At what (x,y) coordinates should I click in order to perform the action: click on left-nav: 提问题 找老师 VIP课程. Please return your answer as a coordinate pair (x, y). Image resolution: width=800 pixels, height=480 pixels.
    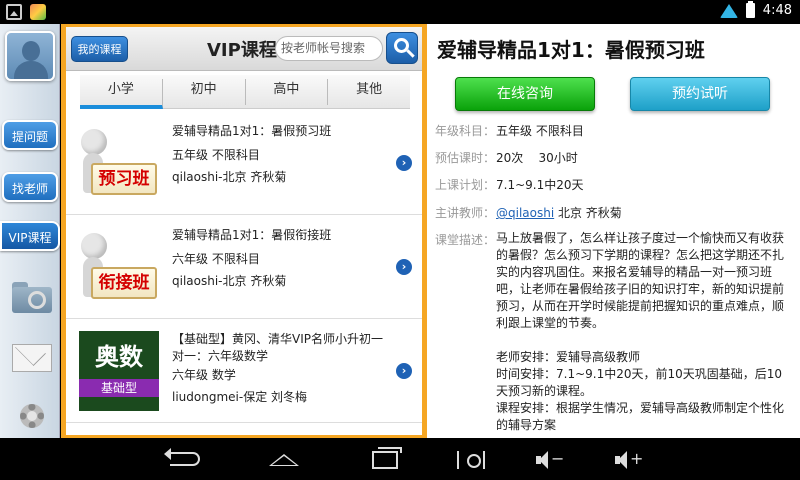
    Looking at the image, I should click on (30, 231).